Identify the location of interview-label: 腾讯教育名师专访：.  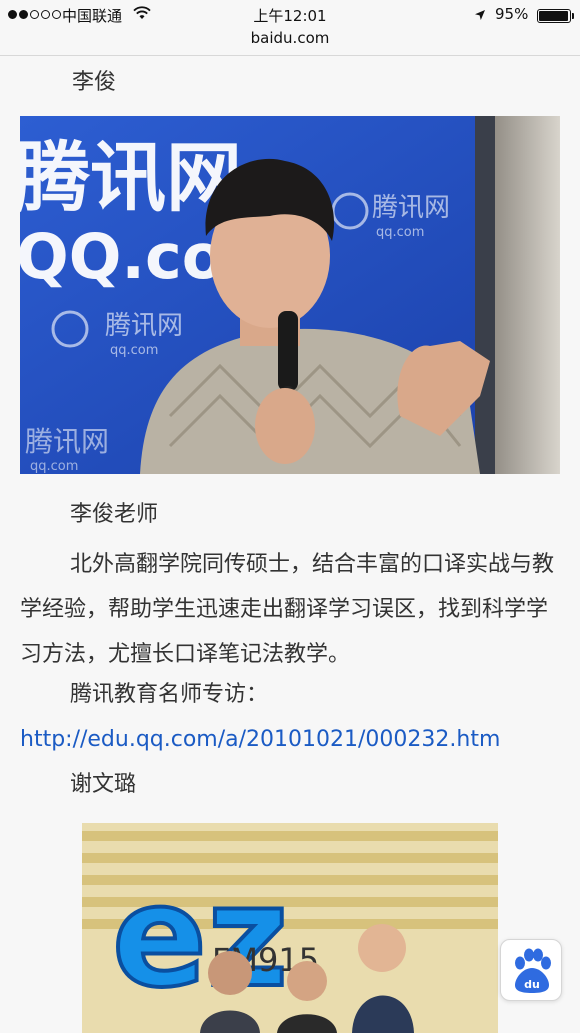
(169, 694).